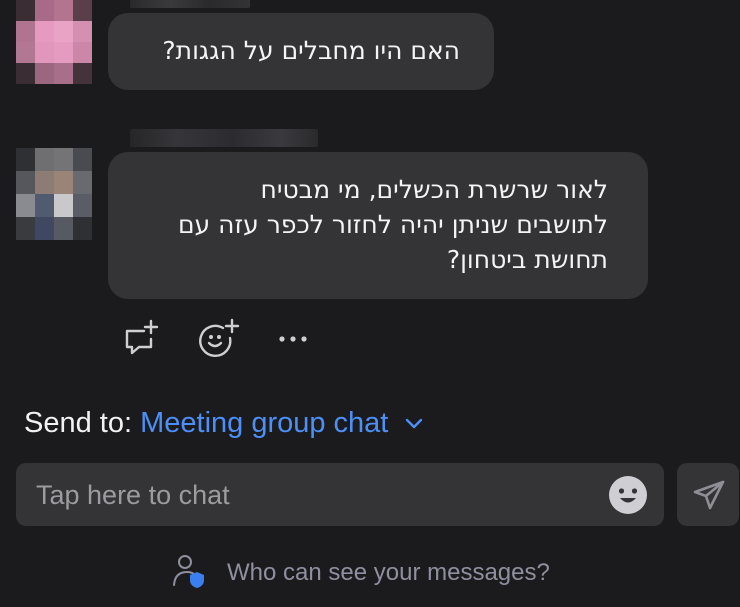 The image size is (740, 607). What do you see at coordinates (219, 338) in the screenshot?
I see `emoji-add-icon` at bounding box center [219, 338].